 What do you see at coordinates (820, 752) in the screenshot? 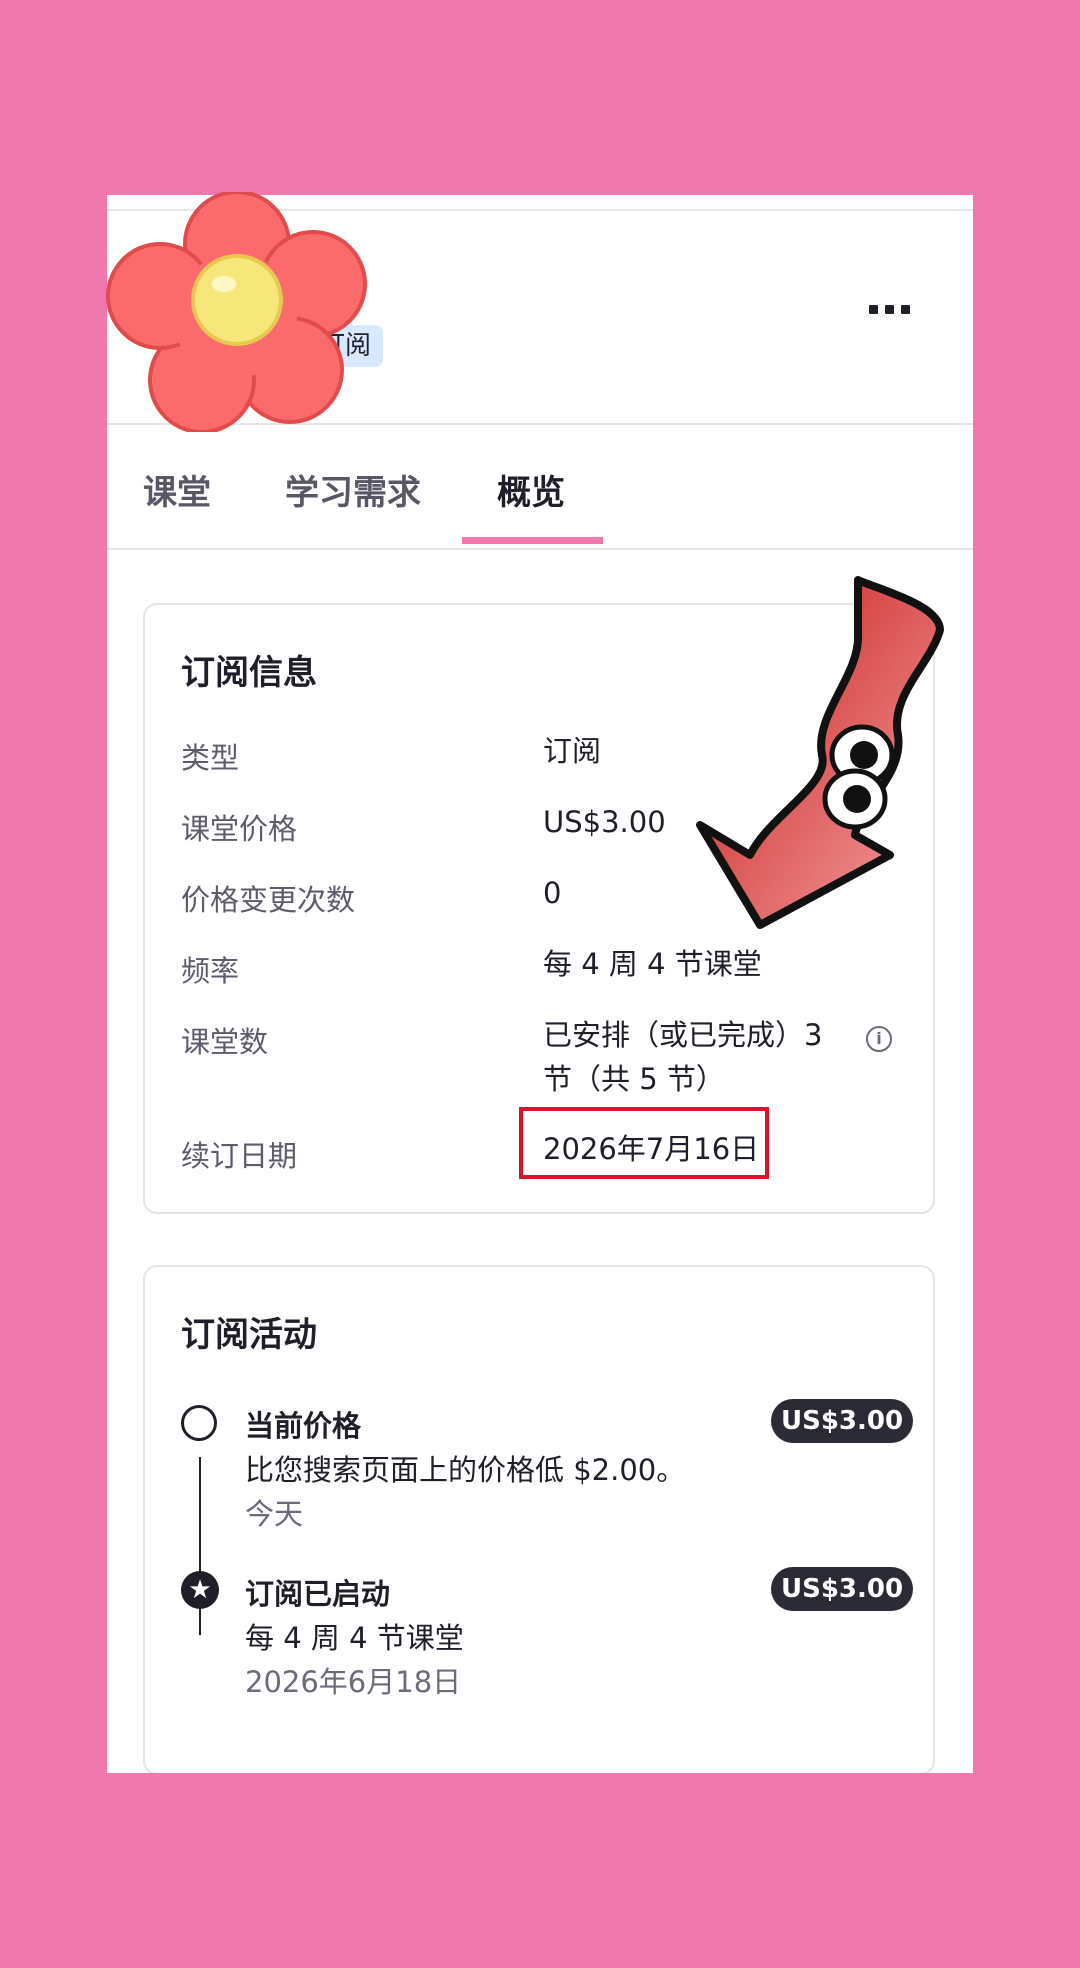
I see `arrow-sticker-icon` at bounding box center [820, 752].